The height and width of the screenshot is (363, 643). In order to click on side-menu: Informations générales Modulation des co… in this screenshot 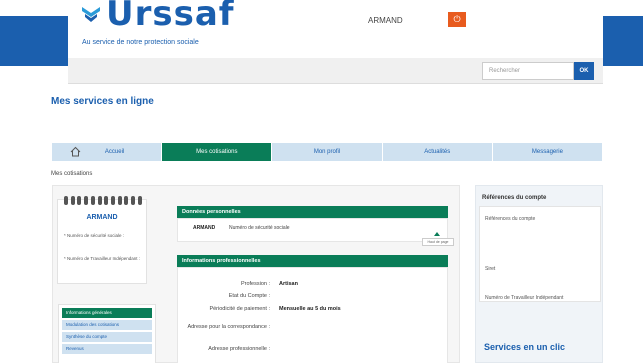, I will do `click(107, 333)`.